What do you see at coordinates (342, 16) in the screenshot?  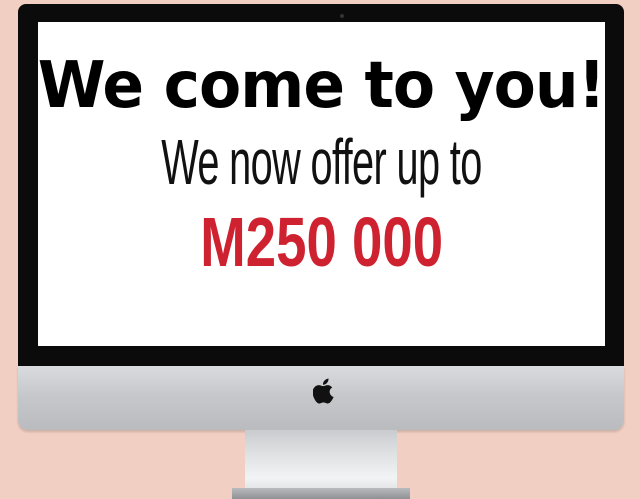 I see `camera-dot` at bounding box center [342, 16].